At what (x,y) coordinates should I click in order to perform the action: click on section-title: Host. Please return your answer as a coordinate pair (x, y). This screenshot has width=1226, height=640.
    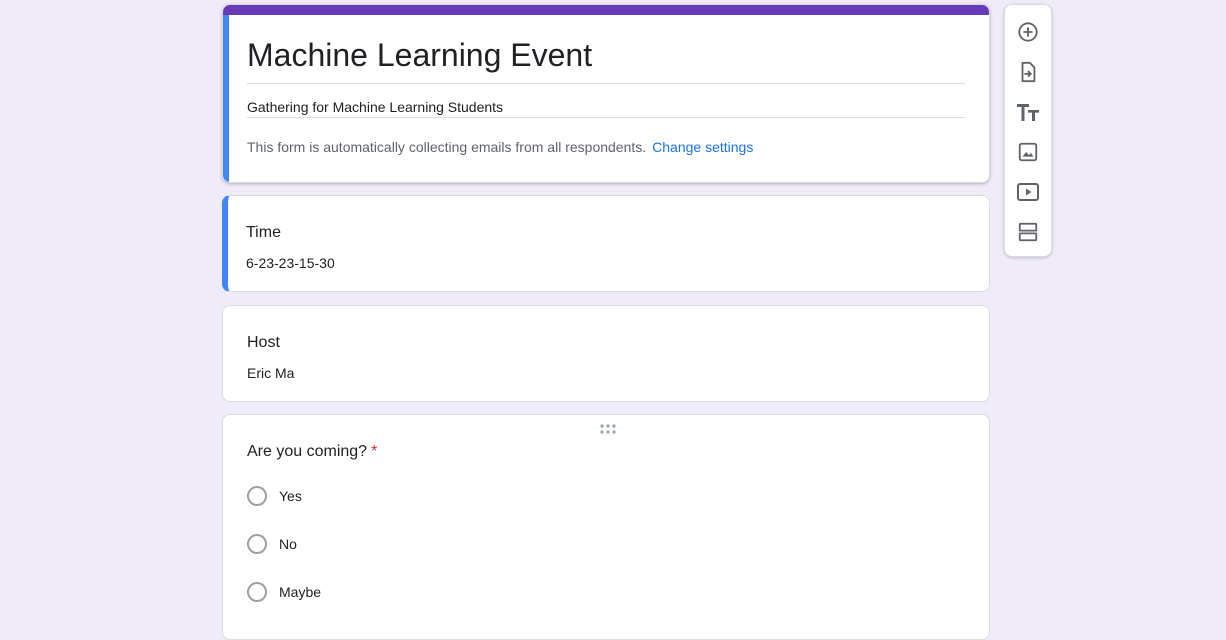
    Looking at the image, I should click on (263, 343).